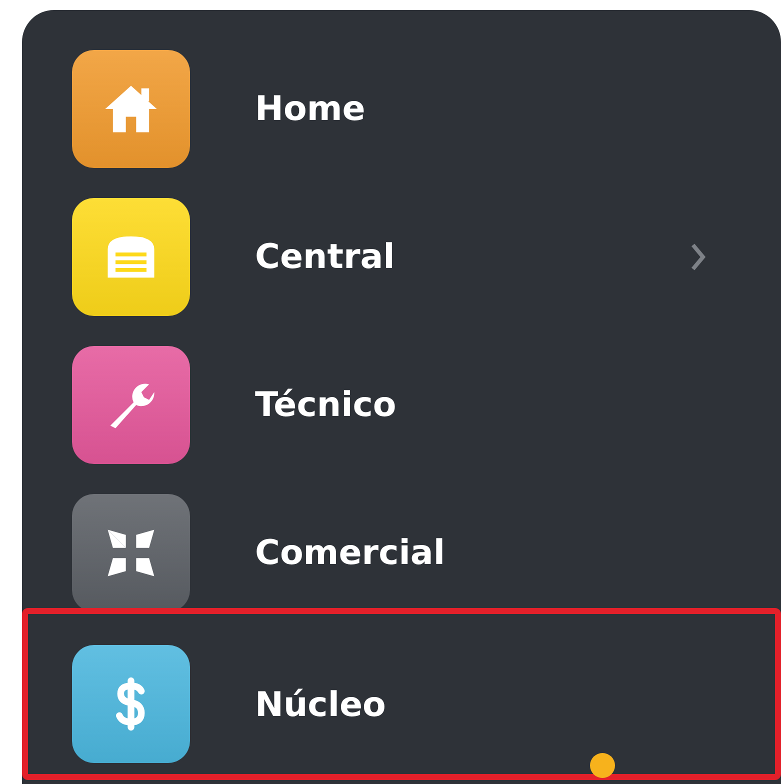  What do you see at coordinates (325, 257) in the screenshot?
I see `menu-label: Central` at bounding box center [325, 257].